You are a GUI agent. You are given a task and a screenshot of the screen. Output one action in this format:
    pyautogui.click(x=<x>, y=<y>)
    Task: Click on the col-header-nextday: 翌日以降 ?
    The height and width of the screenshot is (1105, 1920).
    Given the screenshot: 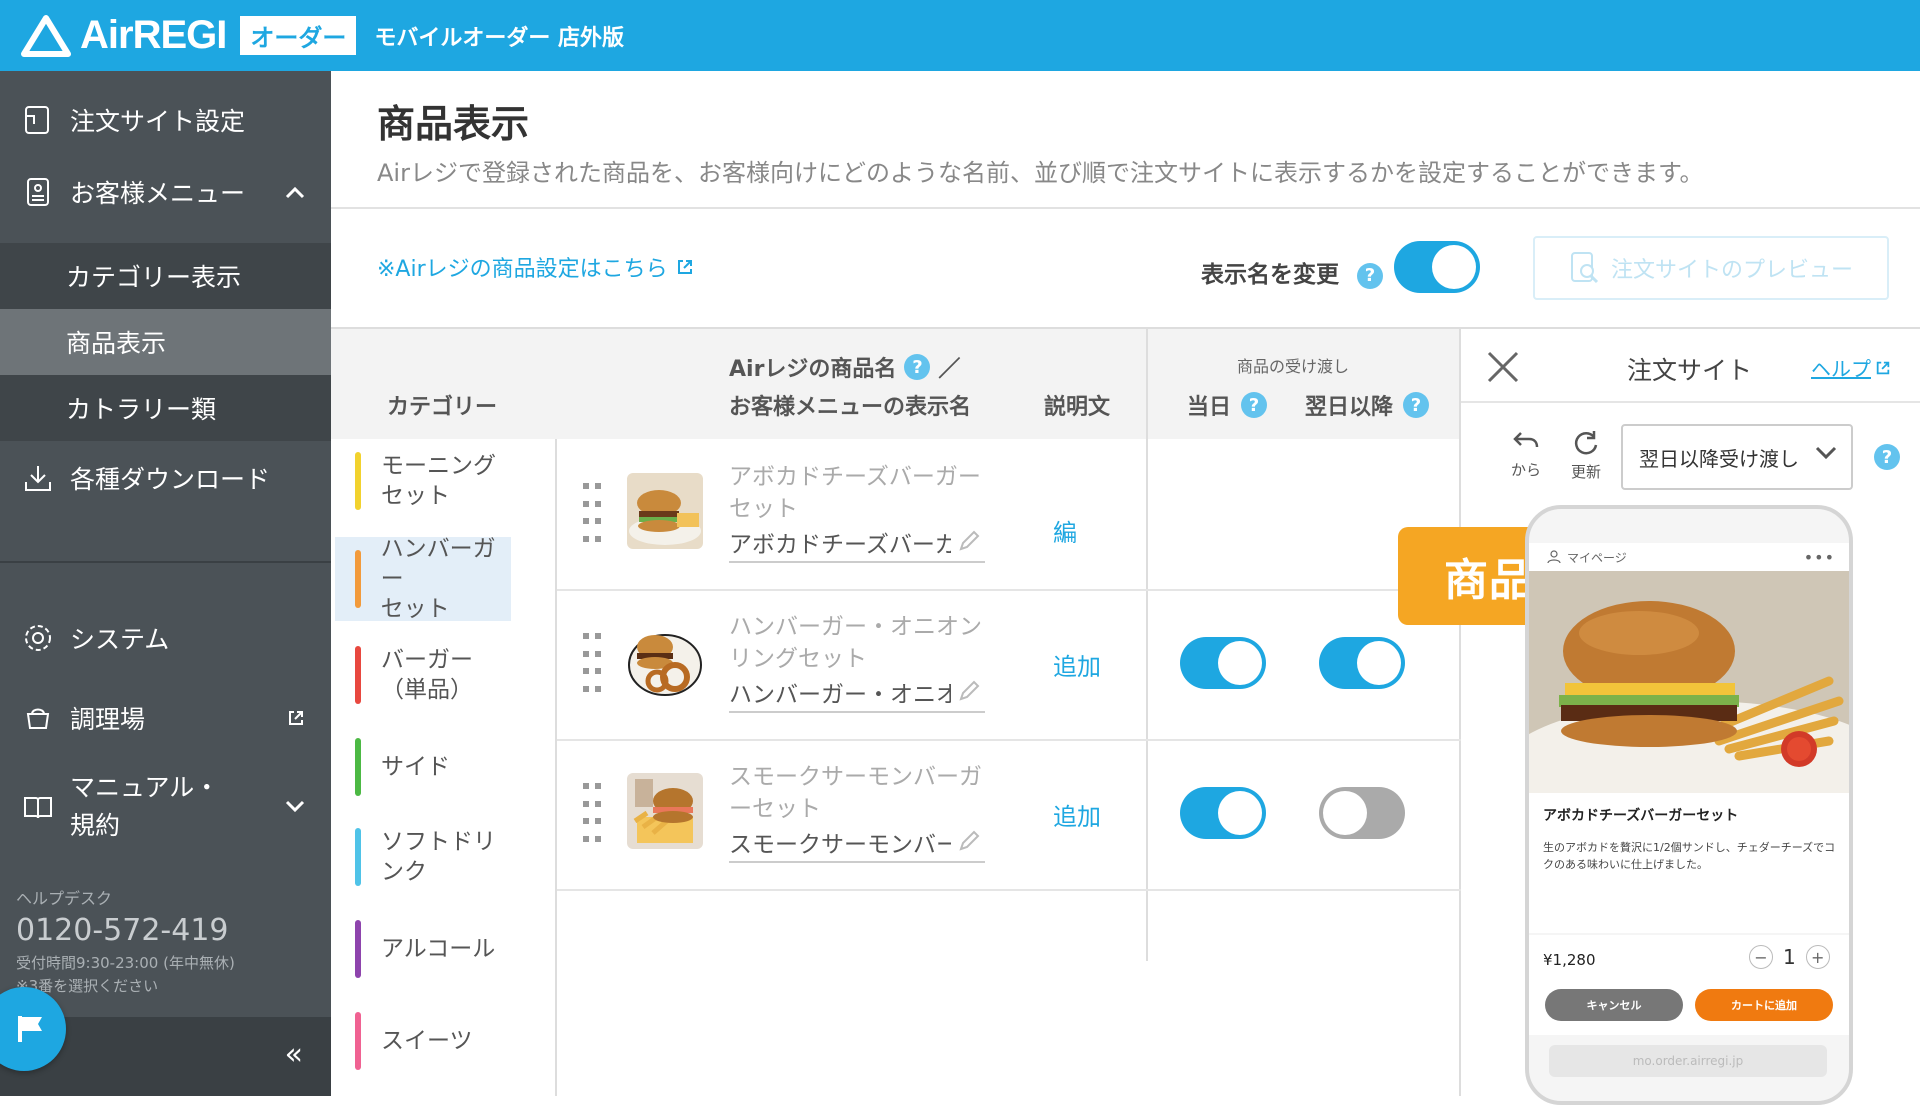 What is the action you would take?
    pyautogui.click(x=1367, y=405)
    